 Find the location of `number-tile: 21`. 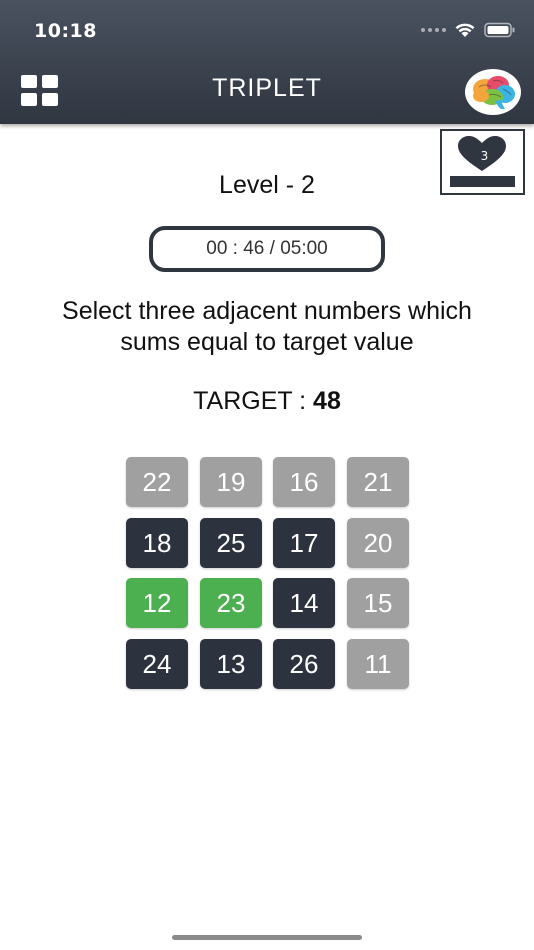

number-tile: 21 is located at coordinates (378, 482).